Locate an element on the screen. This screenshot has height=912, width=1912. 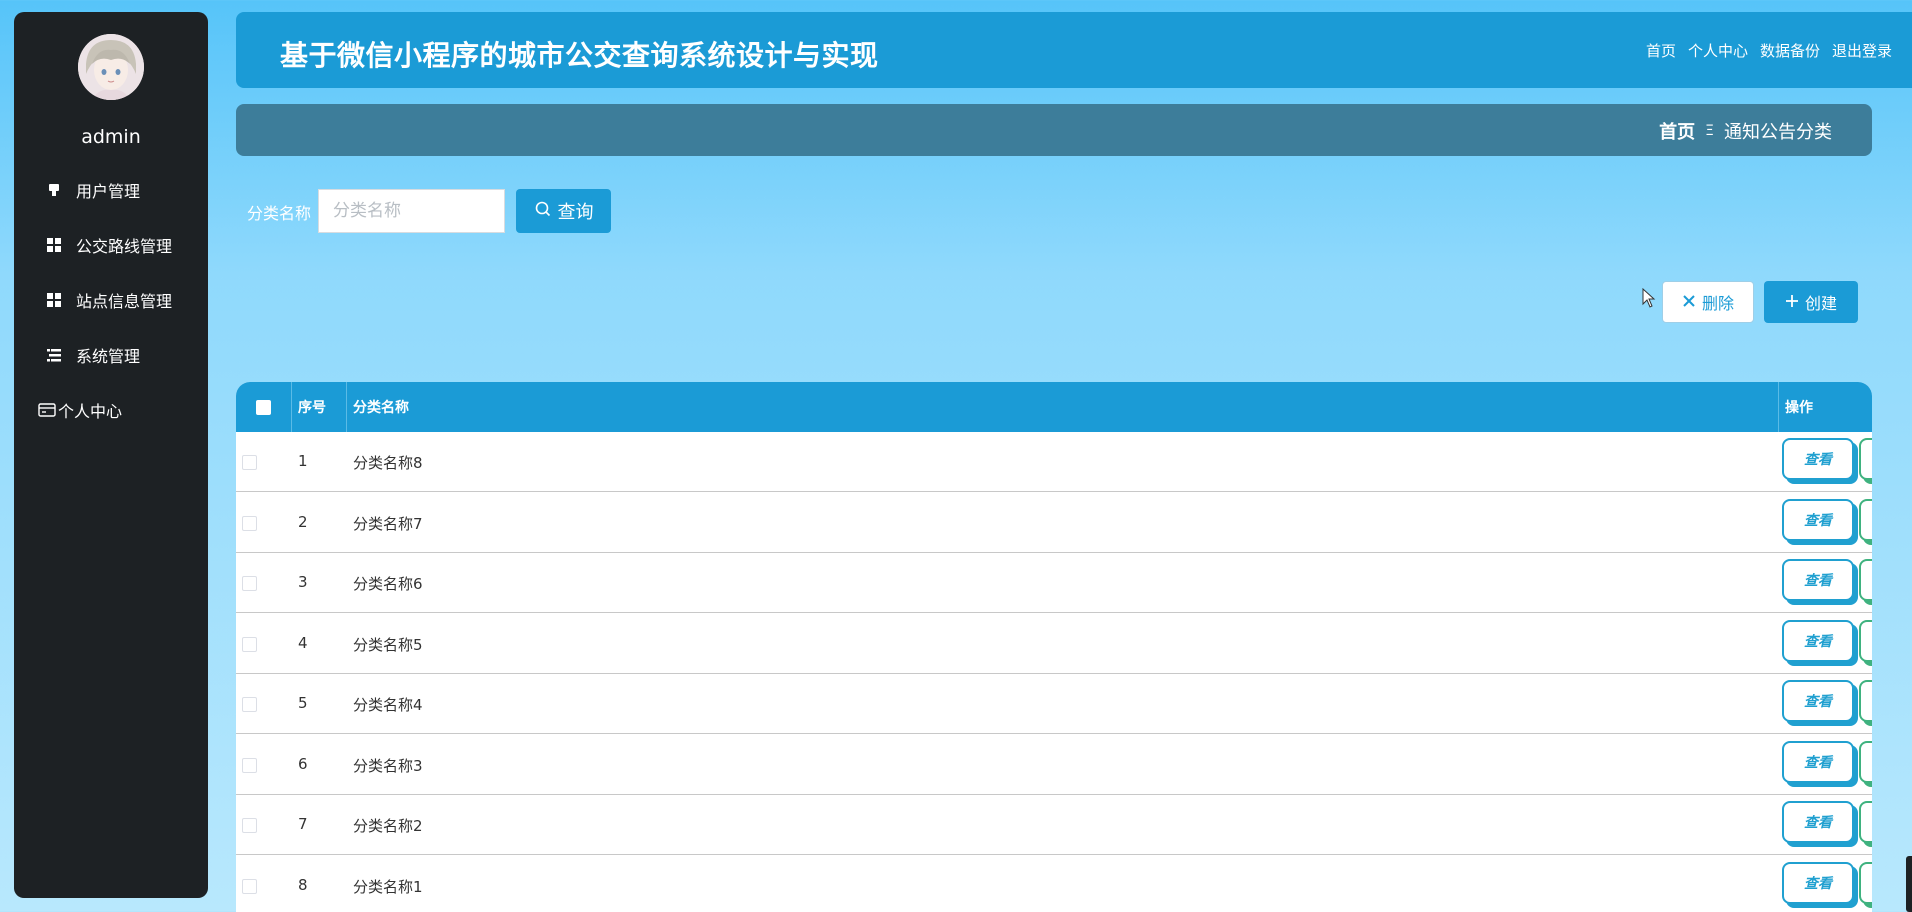
row-category-name: 分类名称8 is located at coordinates (388, 463).